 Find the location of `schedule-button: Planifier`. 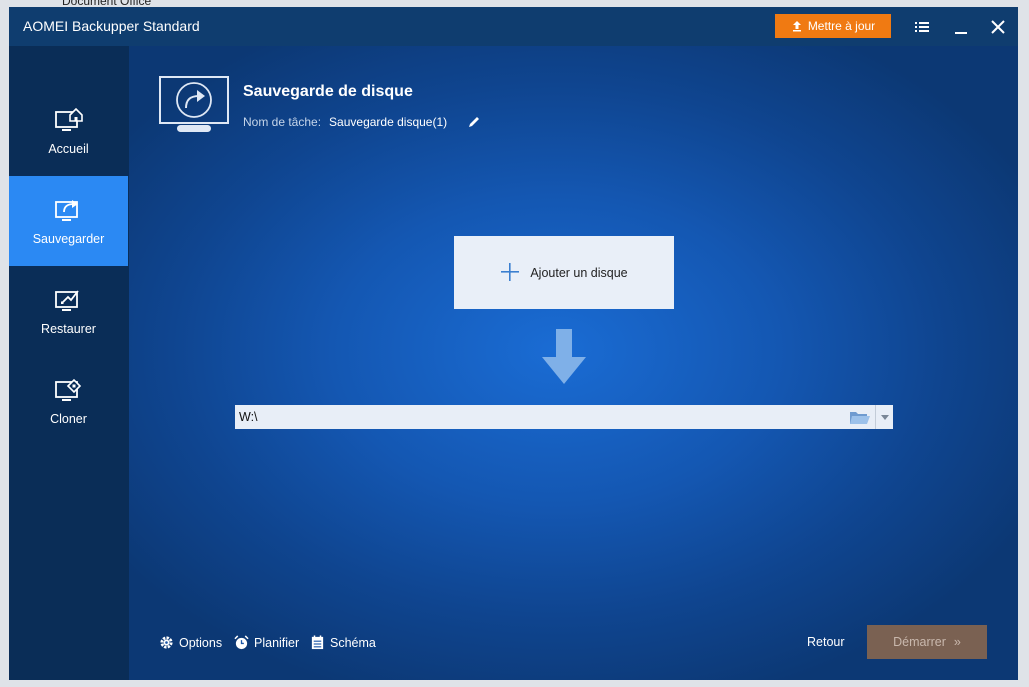

schedule-button: Planifier is located at coordinates (266, 642).